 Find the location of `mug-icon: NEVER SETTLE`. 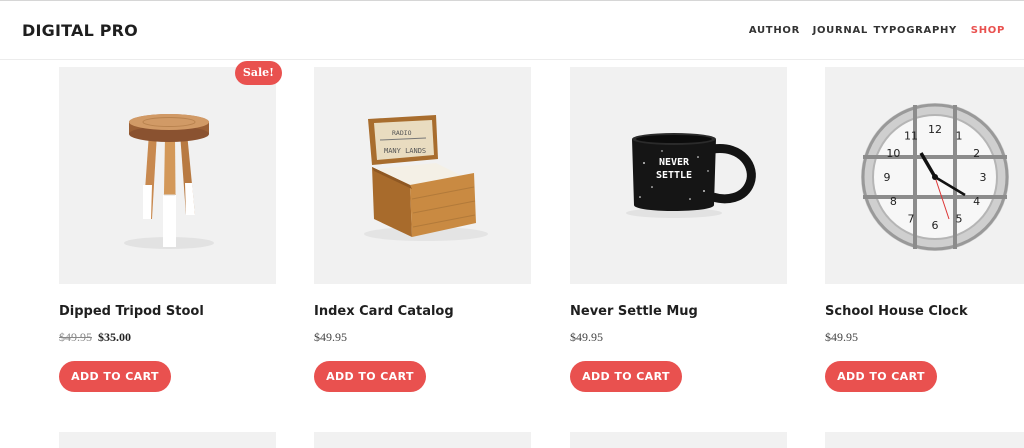

mug-icon: NEVER SETTLE is located at coordinates (691, 175).